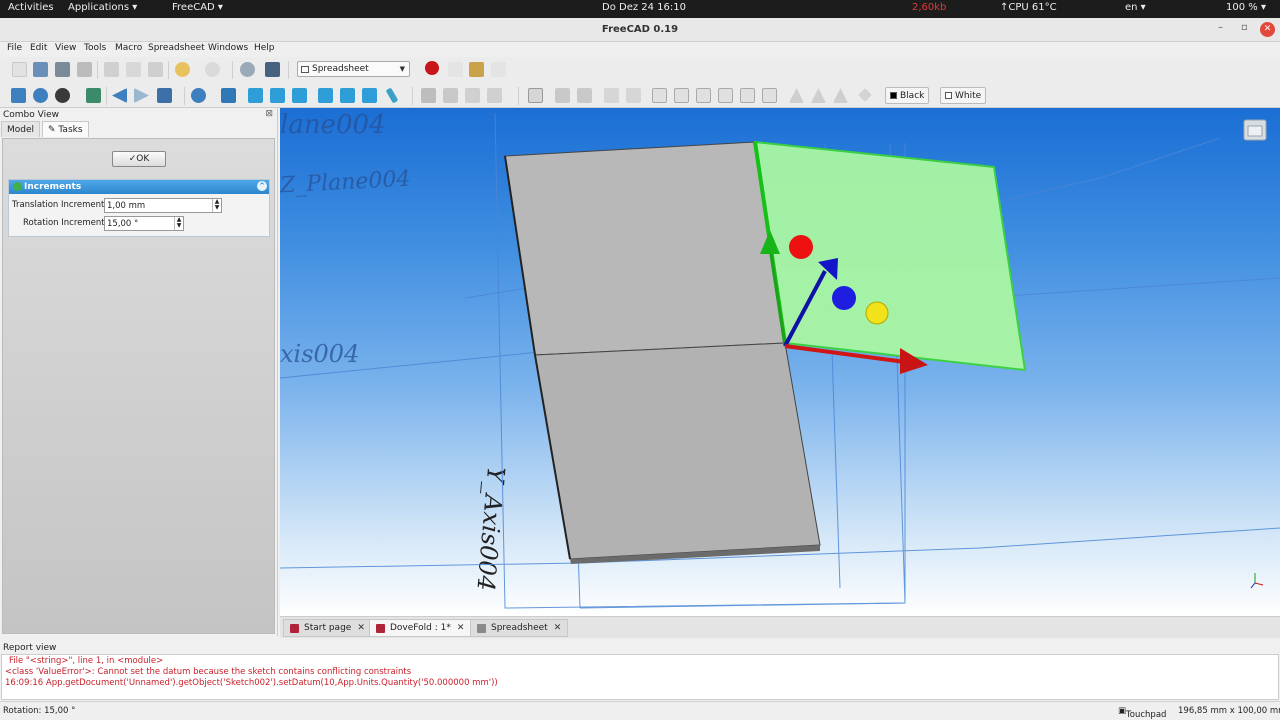 The width and height of the screenshot is (1280, 720). I want to click on menu-windows: Windows, so click(228, 48).